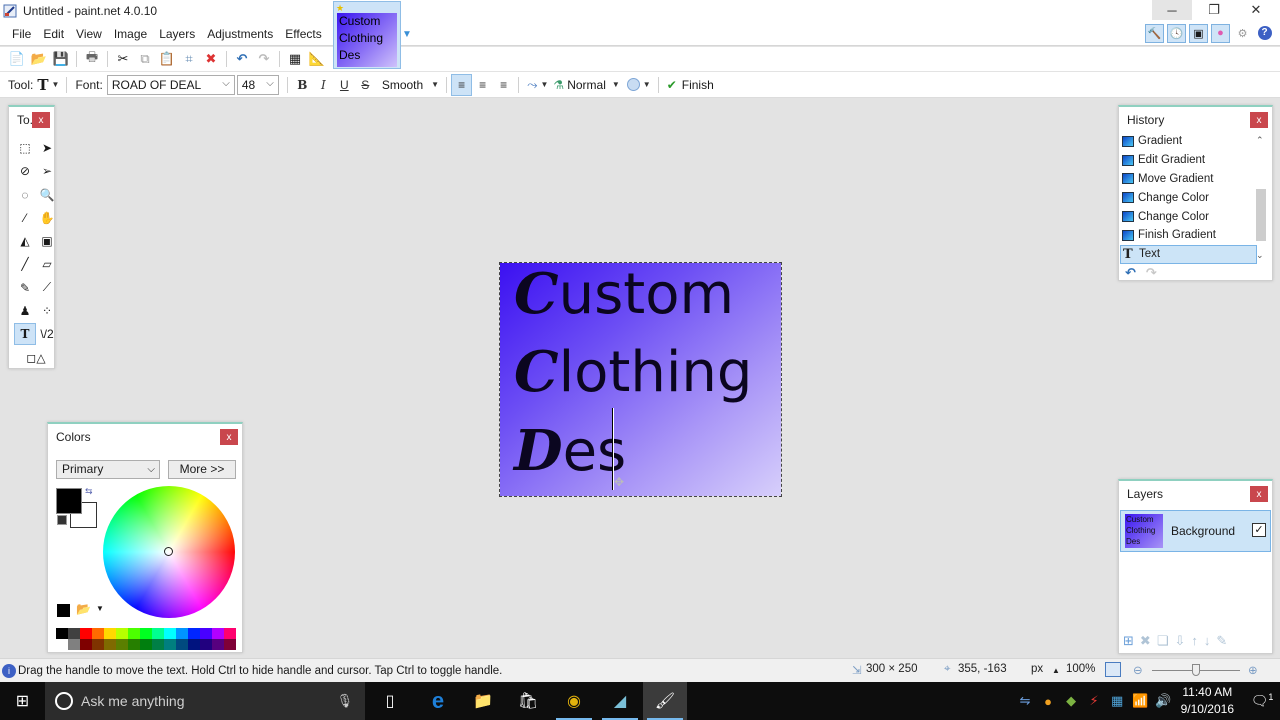 The image size is (1280, 720). I want to click on merge-layer-down-icon: ⇩, so click(1179, 641).